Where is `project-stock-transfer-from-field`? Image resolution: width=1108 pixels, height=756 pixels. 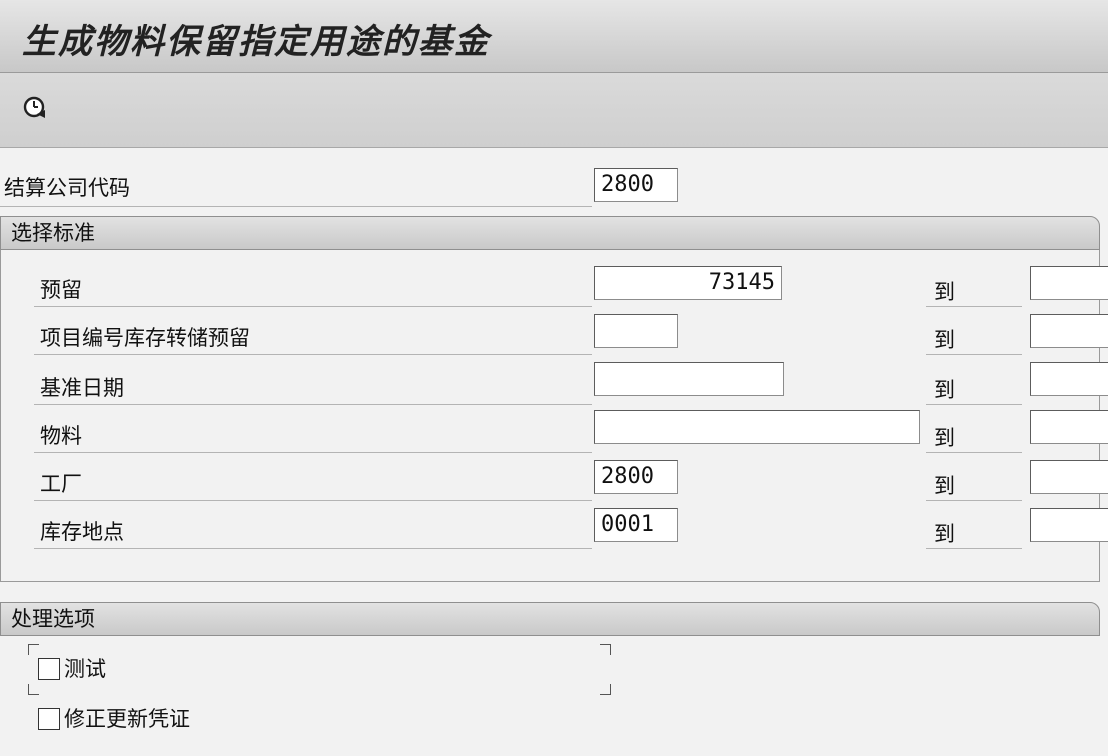
project-stock-transfer-from-field is located at coordinates (636, 331).